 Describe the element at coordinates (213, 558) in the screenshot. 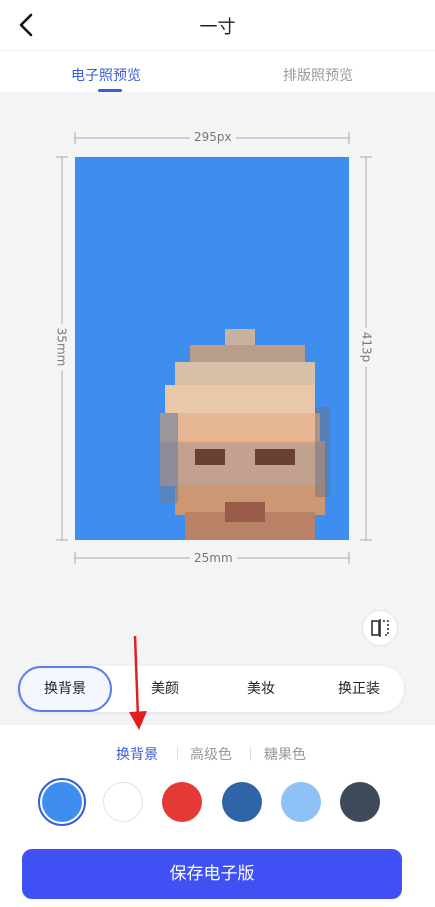

I see `bottom-width-label: 25mm` at that location.